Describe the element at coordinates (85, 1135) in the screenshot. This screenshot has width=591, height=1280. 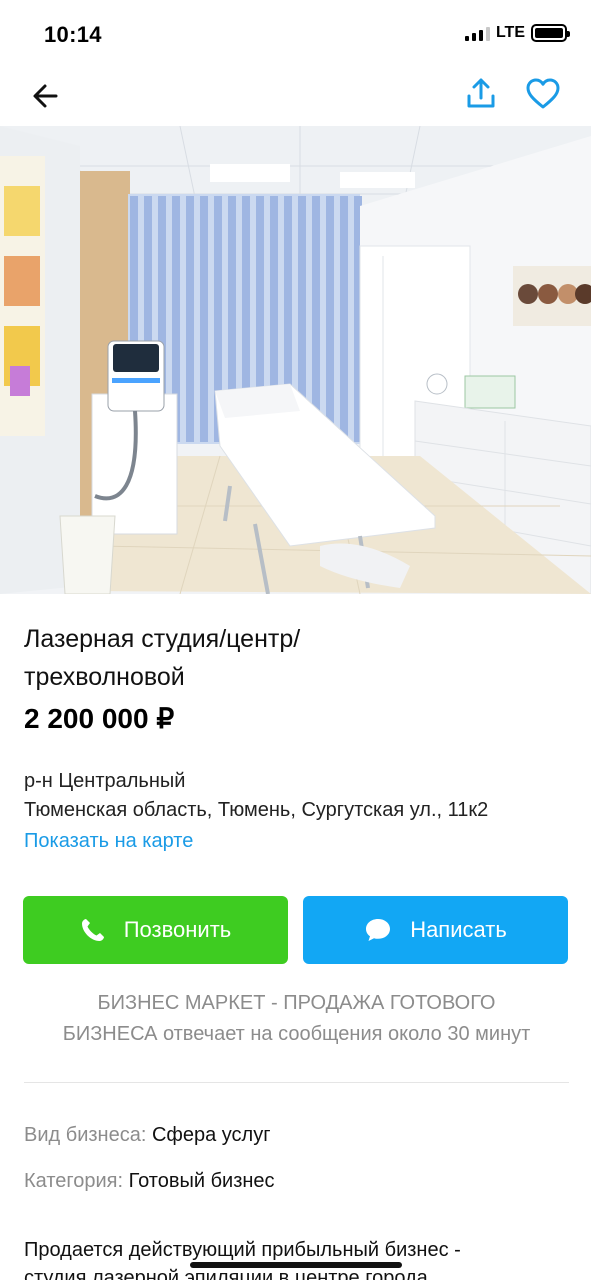
I see `param-key: Вид бизнеса:` at that location.